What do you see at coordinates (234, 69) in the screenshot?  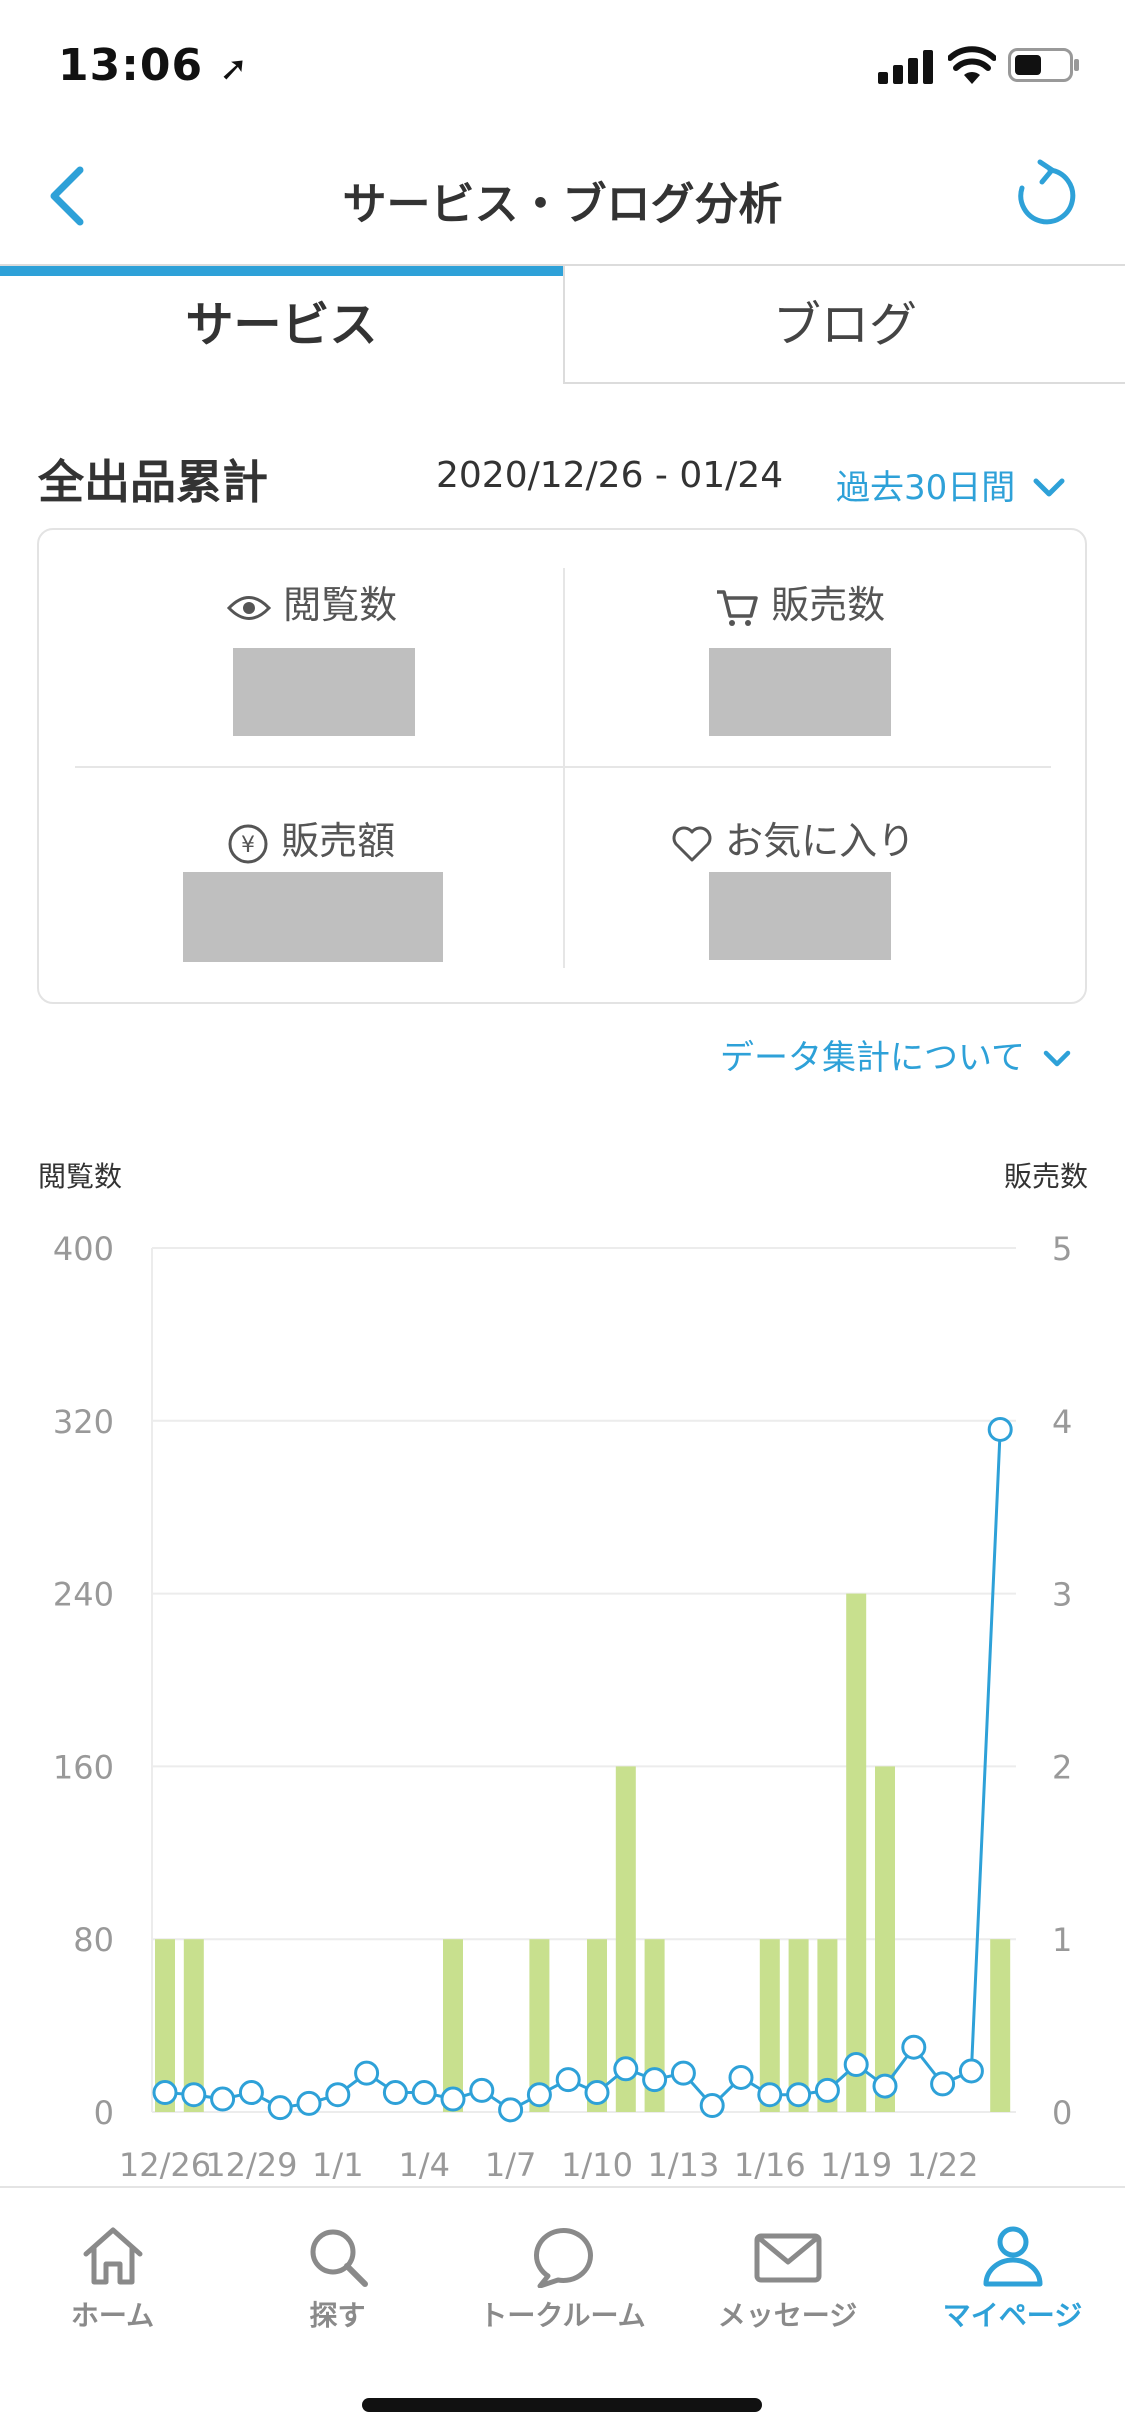 I see `location-arrow-icon: ➚` at bounding box center [234, 69].